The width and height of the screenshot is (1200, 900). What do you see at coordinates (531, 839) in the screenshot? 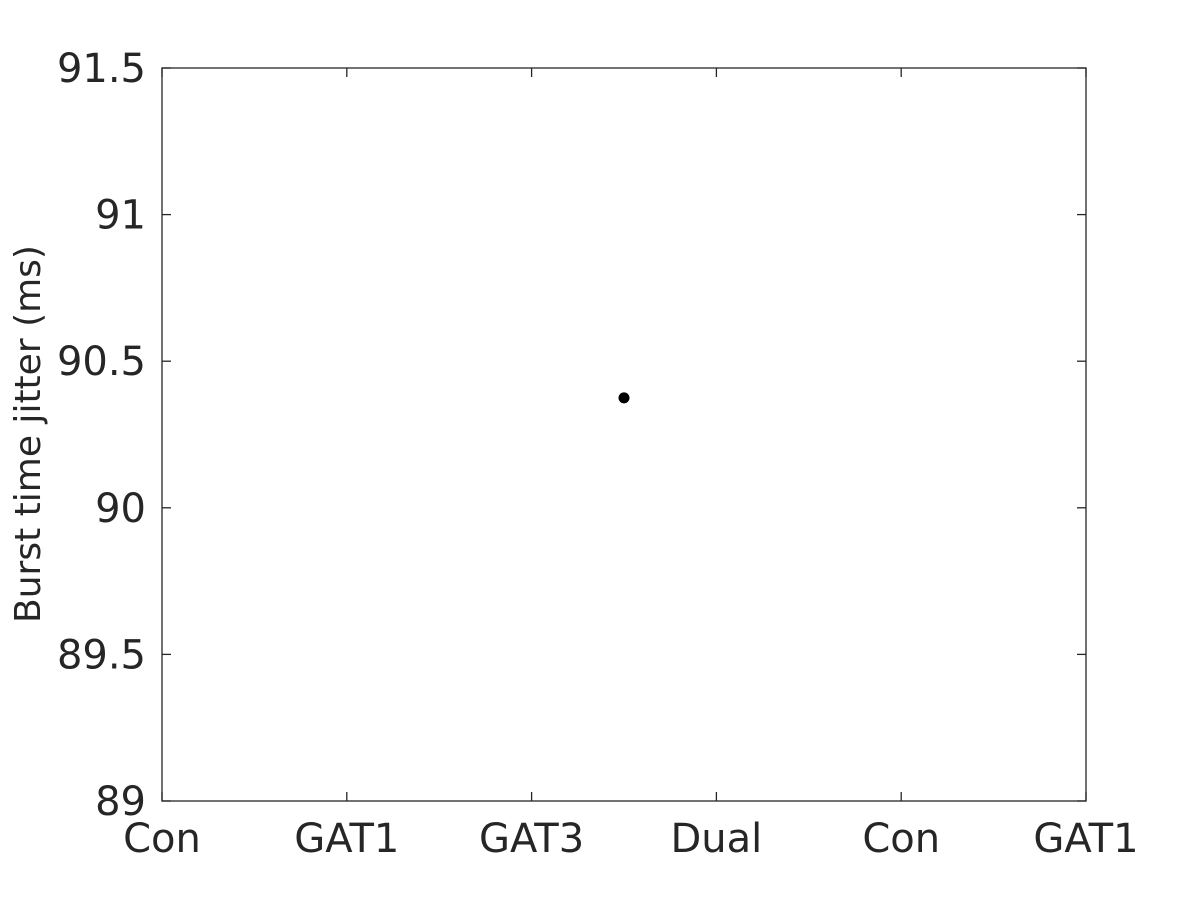
I see `x-tick-label: GAT3` at bounding box center [531, 839].